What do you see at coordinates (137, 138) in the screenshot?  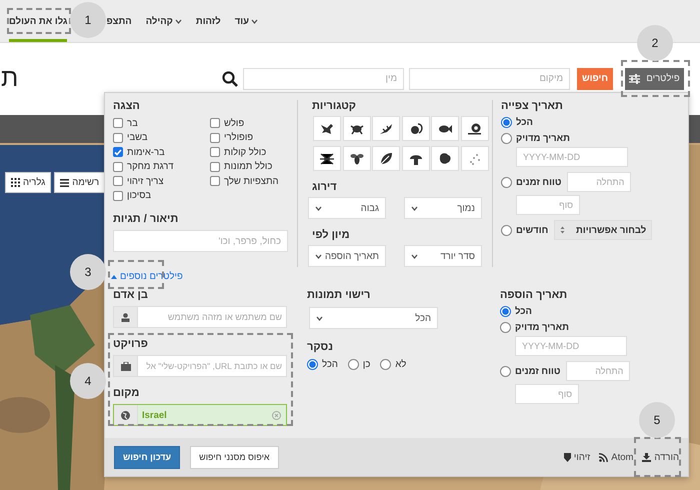 I see `option-label: בשבי` at bounding box center [137, 138].